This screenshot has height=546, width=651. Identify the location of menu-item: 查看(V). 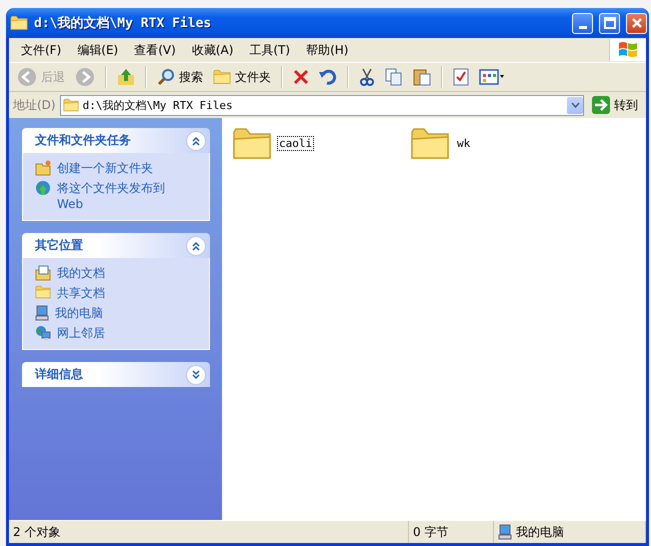
(157, 50).